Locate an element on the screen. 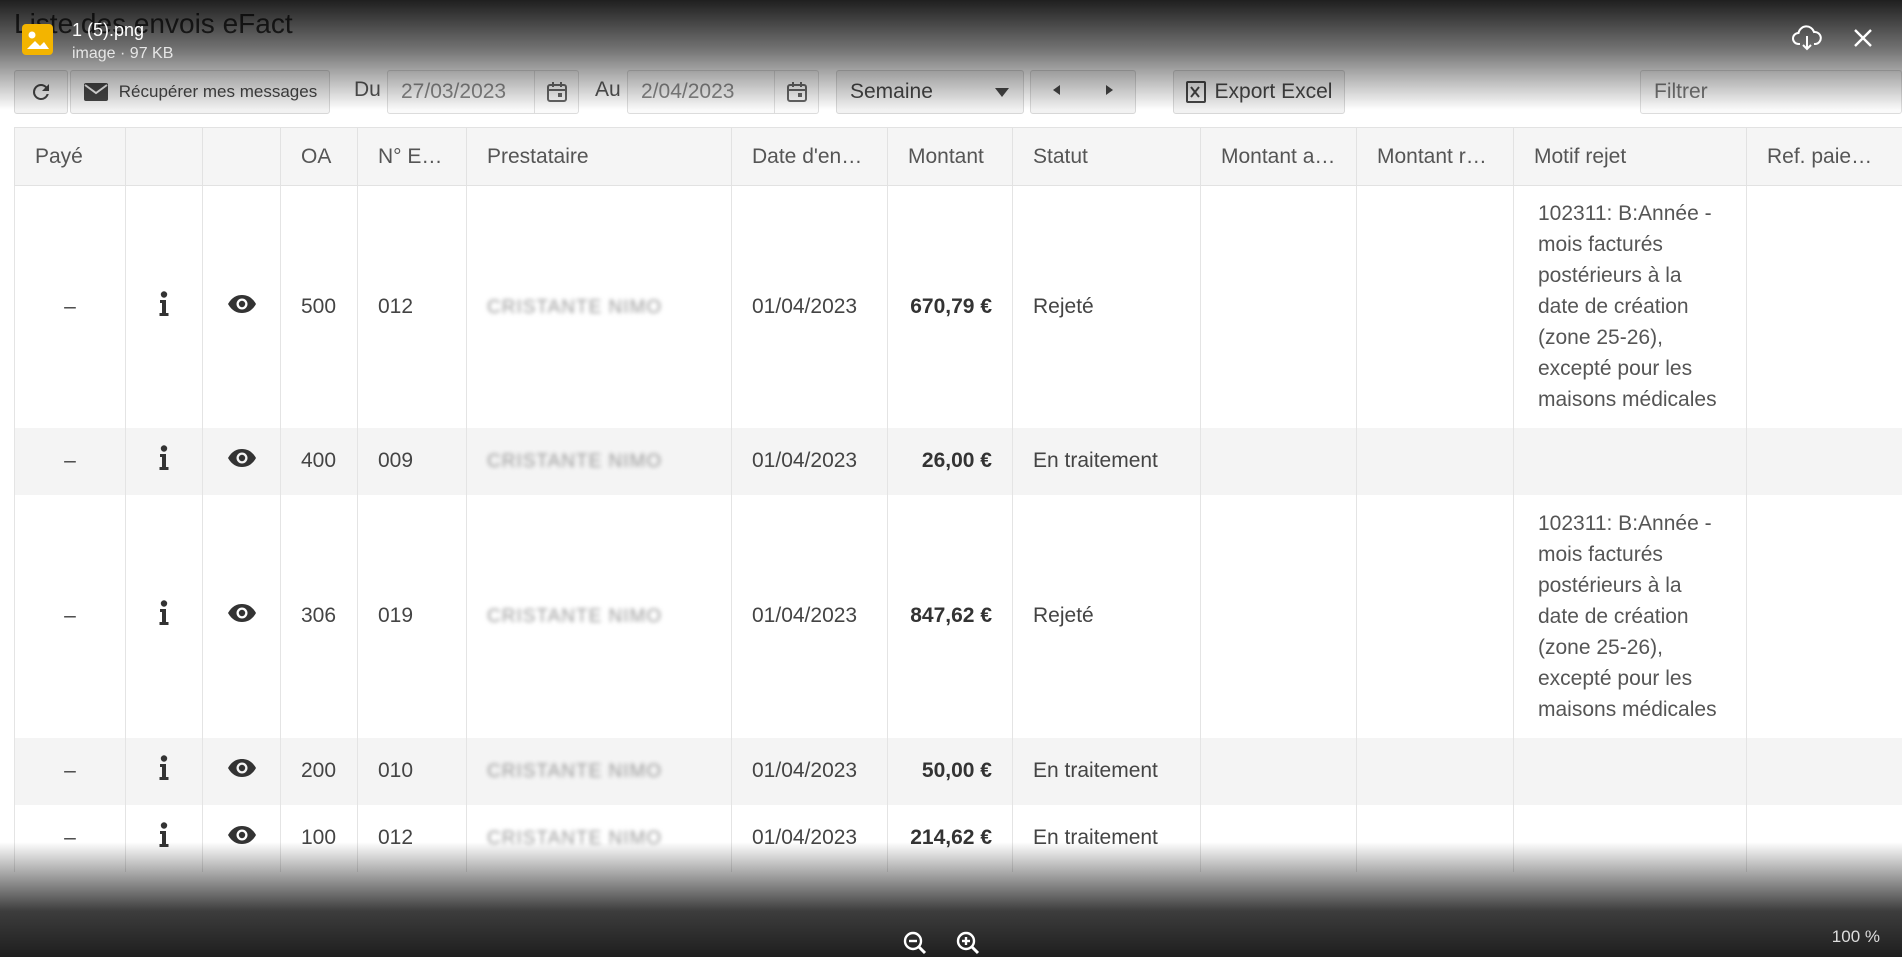 The width and height of the screenshot is (1902, 957). col-header-provider: Prestataire is located at coordinates (599, 156).